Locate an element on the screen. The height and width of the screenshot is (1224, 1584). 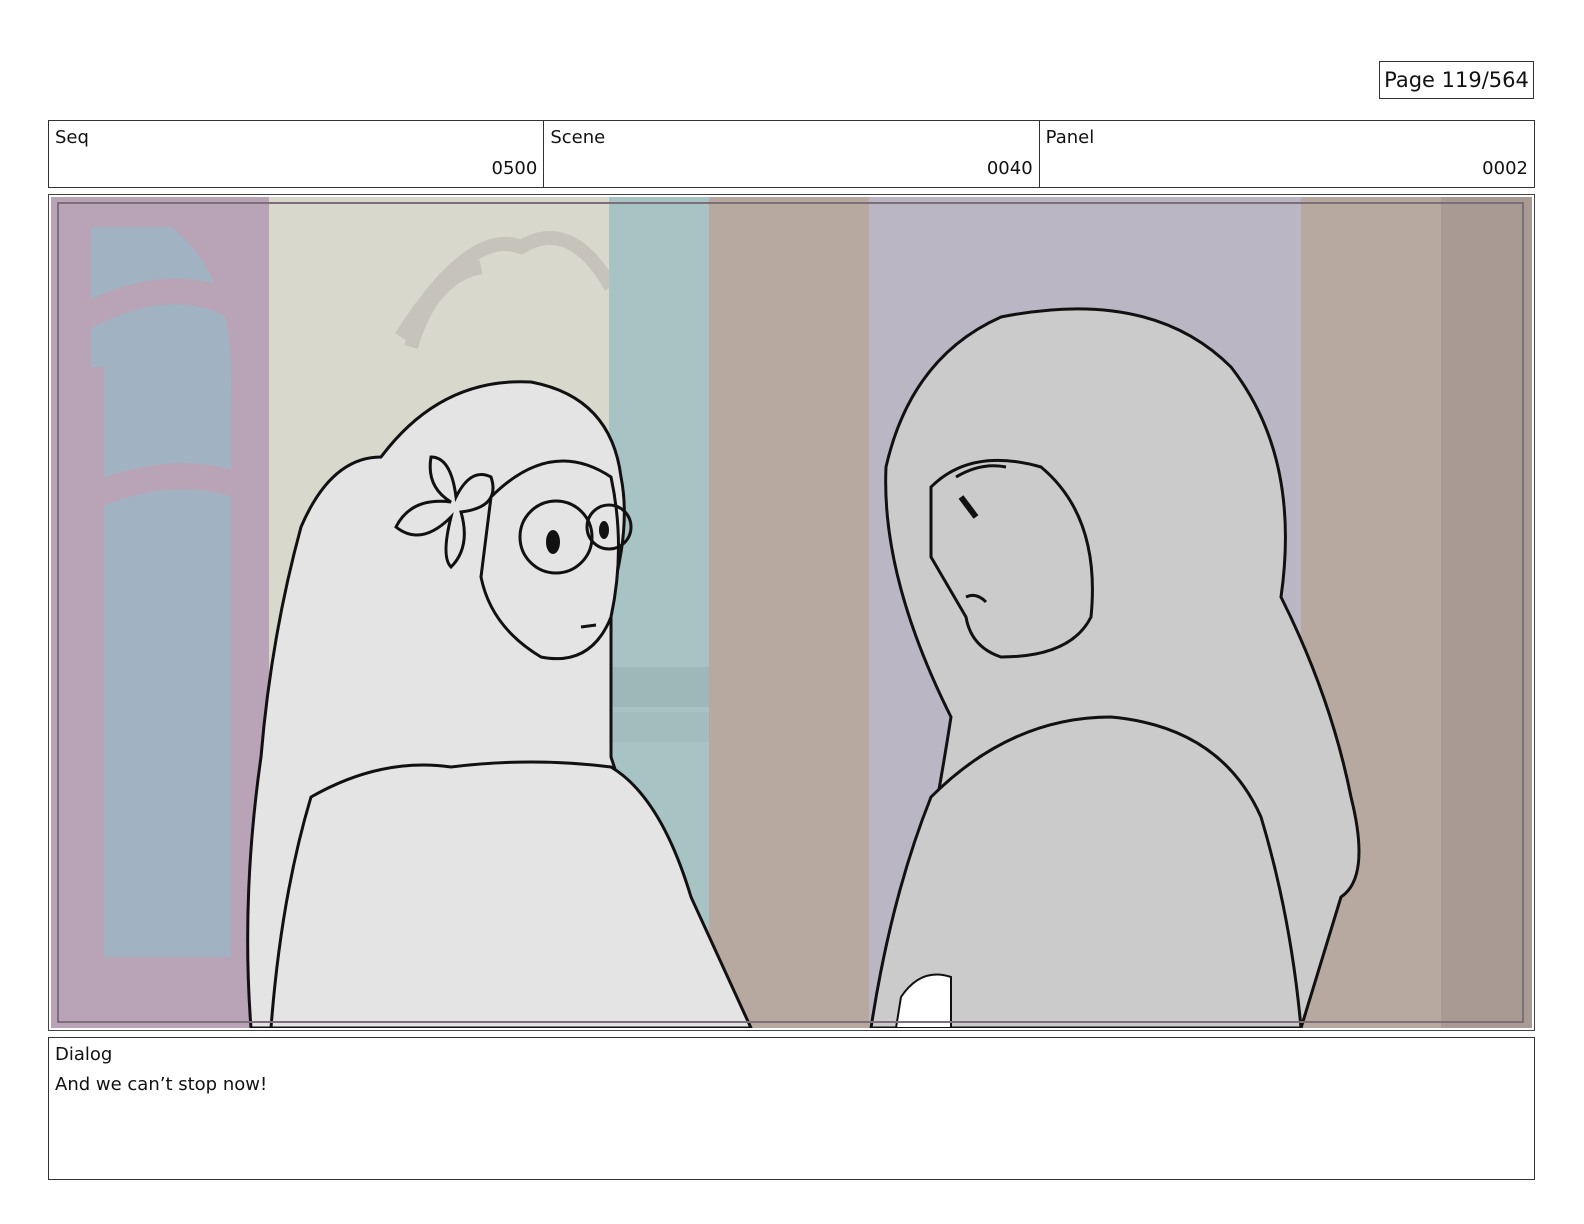
dialog-box: Dialog And we can’t stop now! is located at coordinates (791, 1108).